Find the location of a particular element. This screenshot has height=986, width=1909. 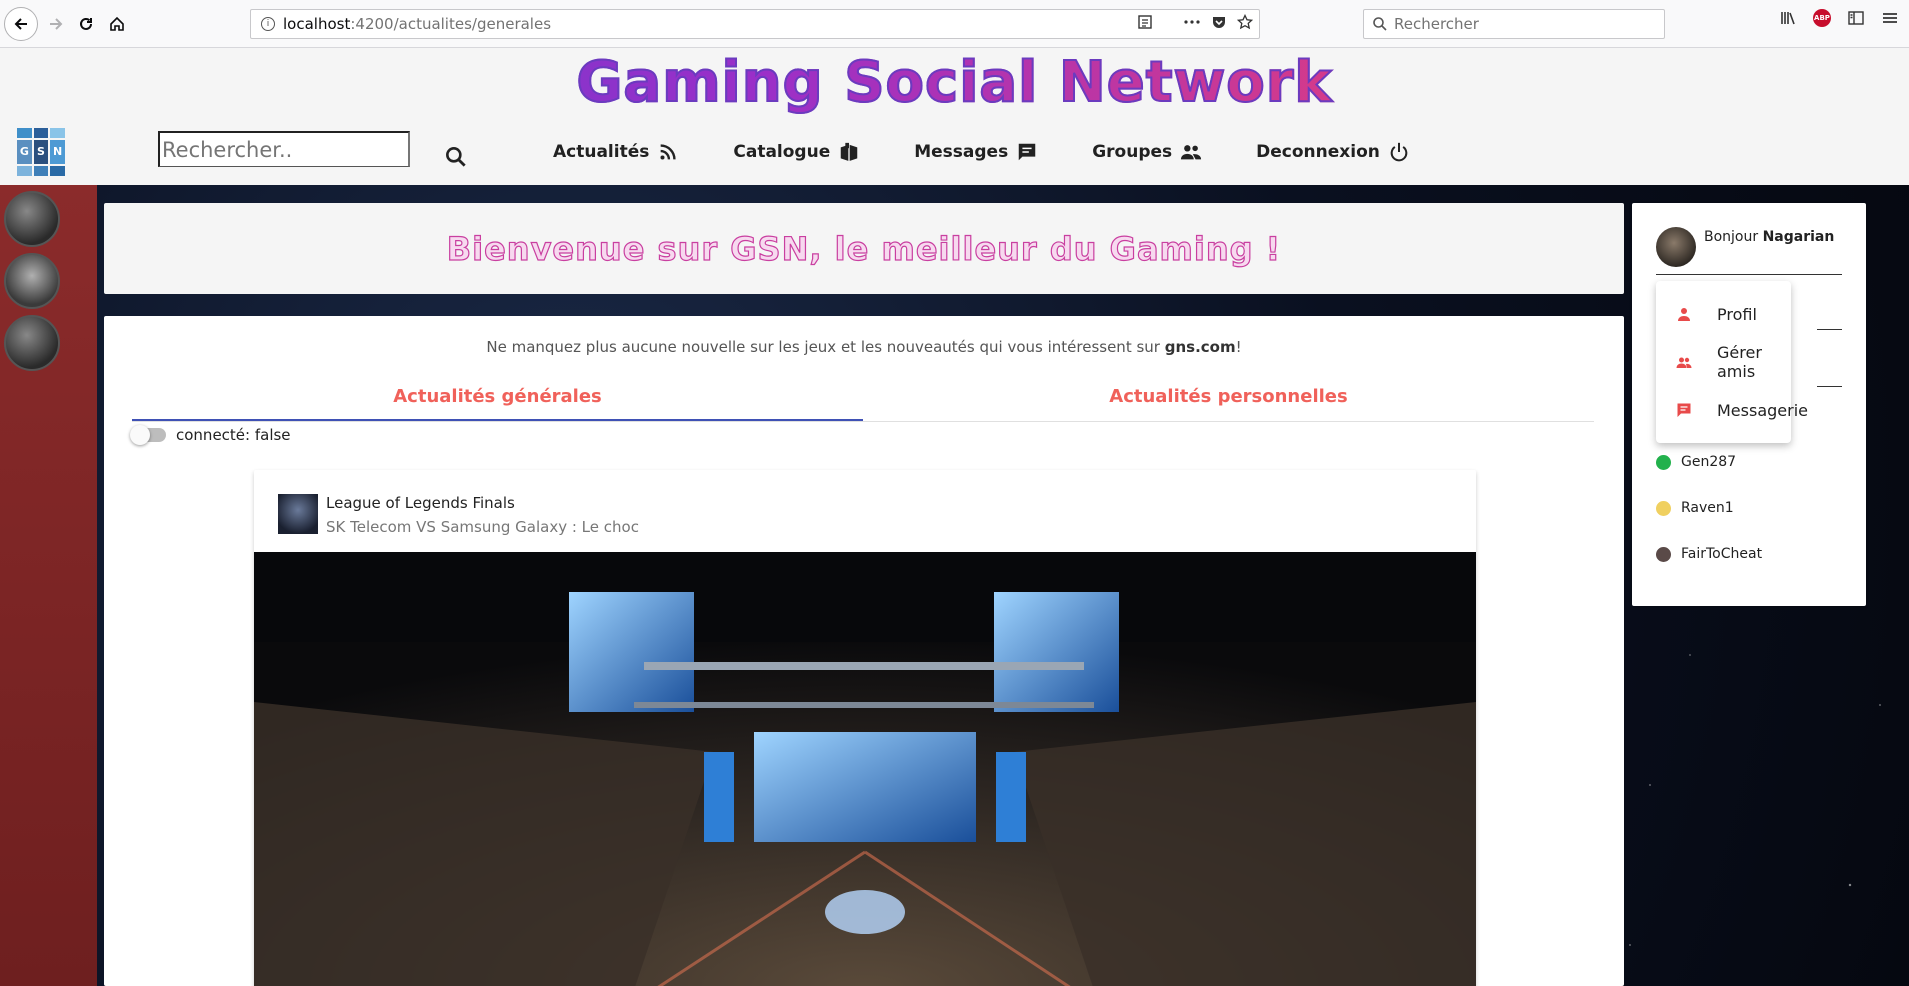

home-button is located at coordinates (117, 24).